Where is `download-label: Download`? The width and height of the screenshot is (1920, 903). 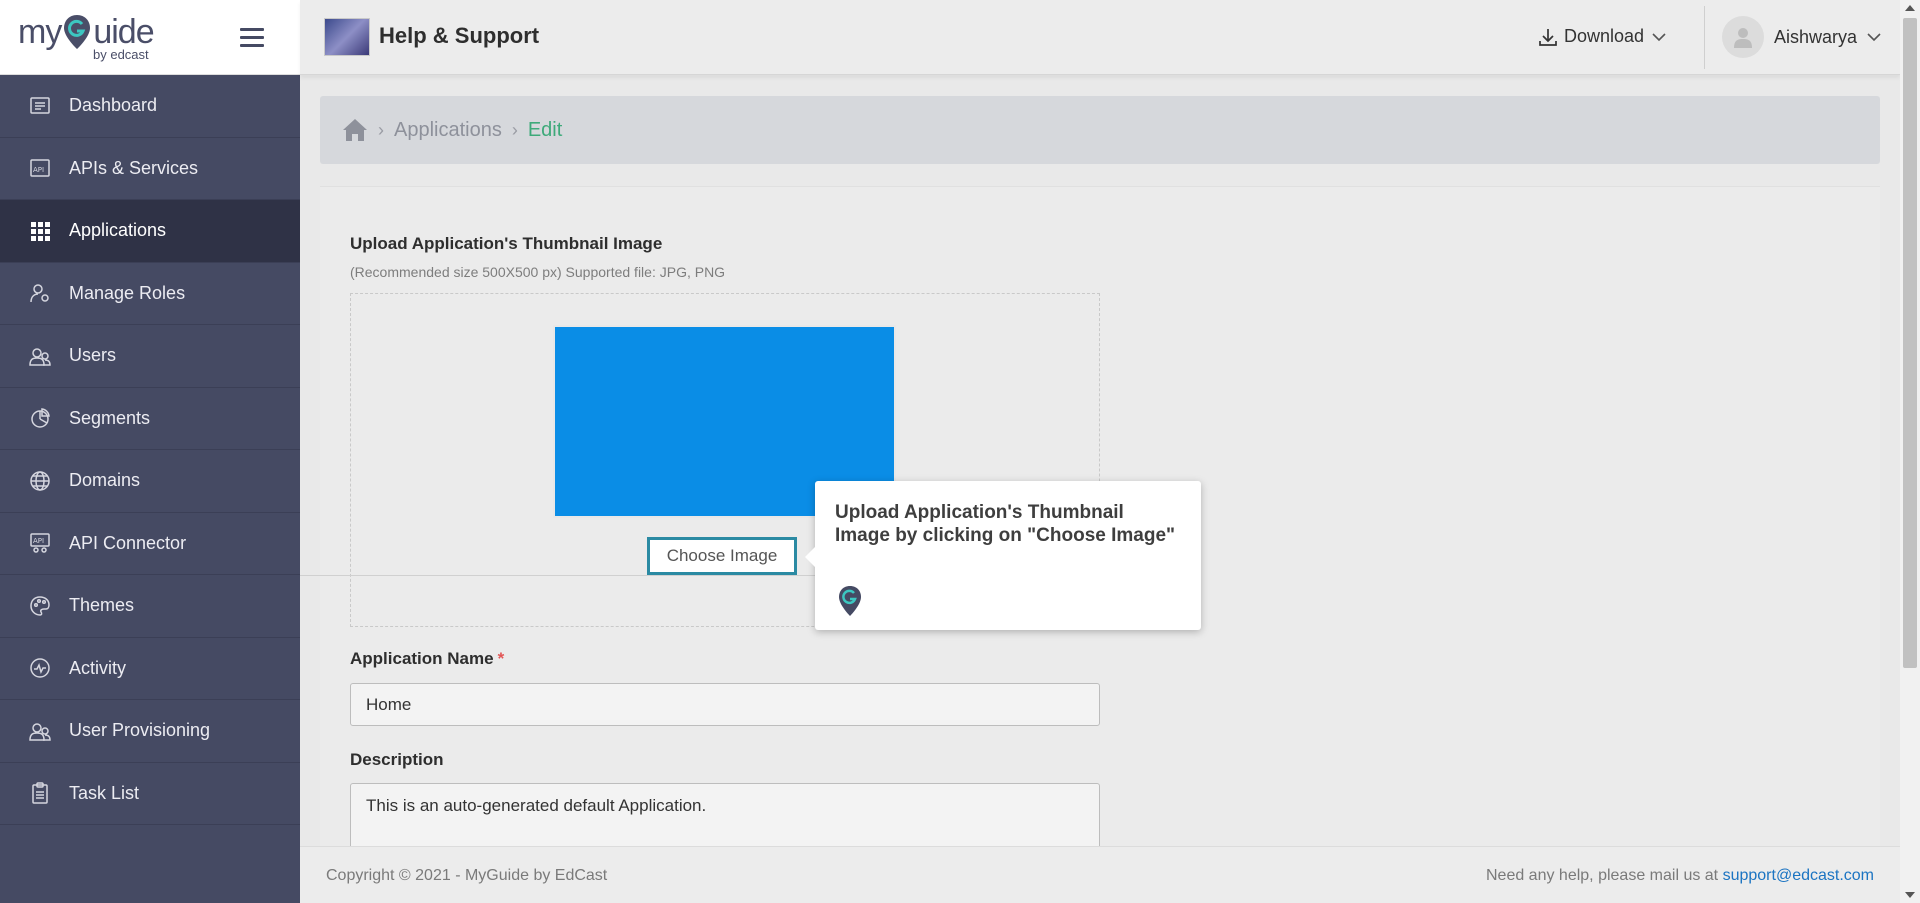
download-label: Download is located at coordinates (1604, 36).